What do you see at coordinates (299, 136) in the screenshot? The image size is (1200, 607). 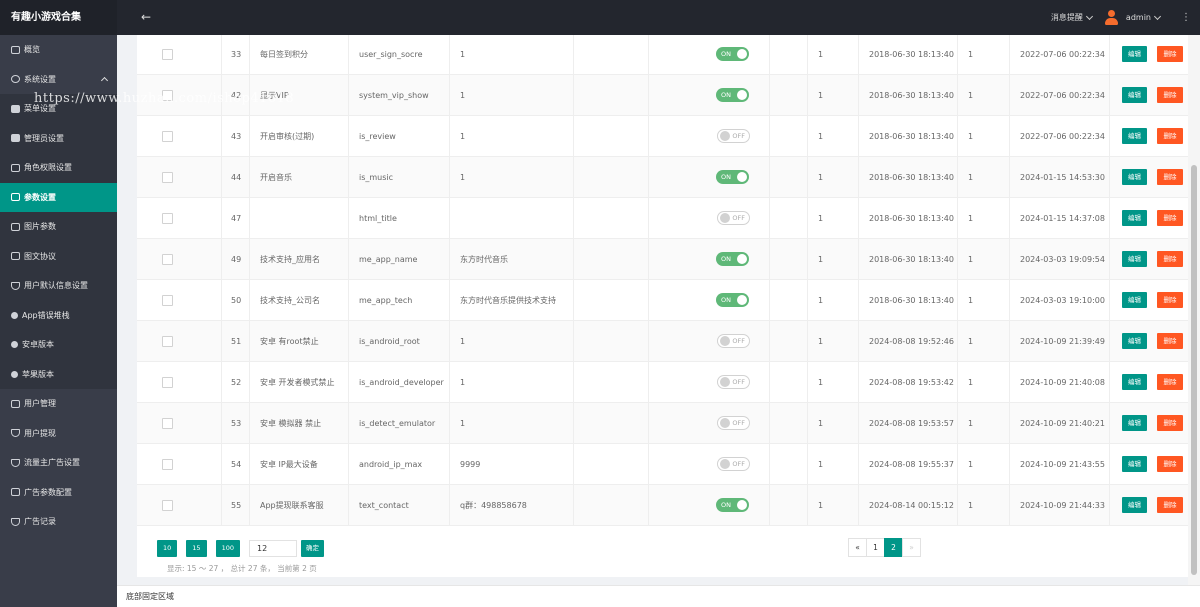 I see `cell-name: 开启审核(过期)` at bounding box center [299, 136].